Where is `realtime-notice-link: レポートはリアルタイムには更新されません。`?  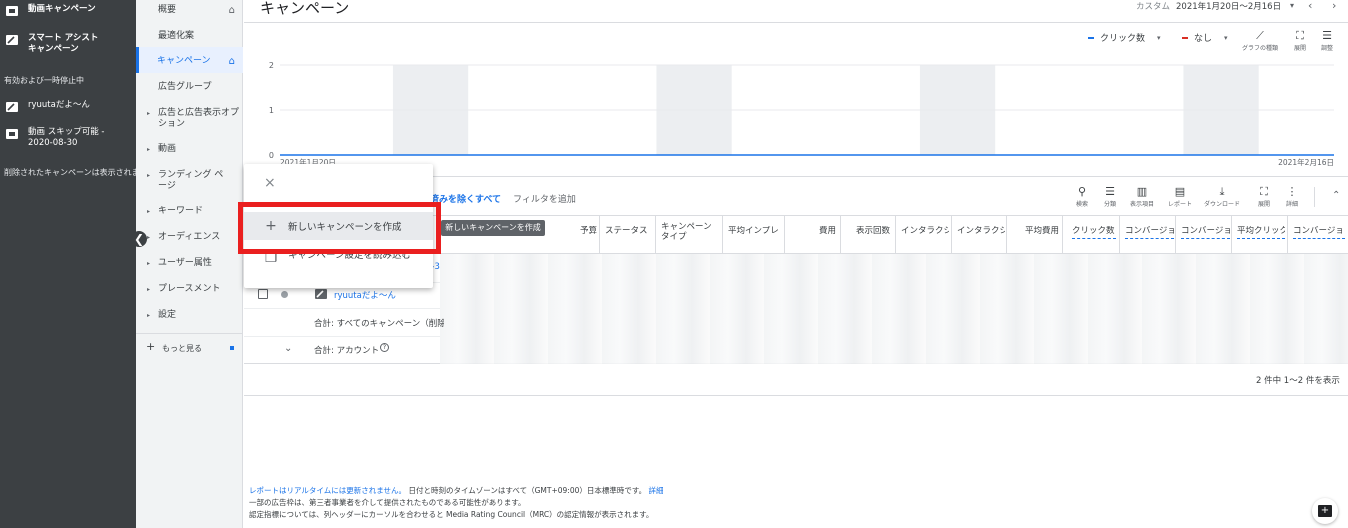
realtime-notice-link: レポートはリアルタイムには更新されません。 is located at coordinates (327, 490).